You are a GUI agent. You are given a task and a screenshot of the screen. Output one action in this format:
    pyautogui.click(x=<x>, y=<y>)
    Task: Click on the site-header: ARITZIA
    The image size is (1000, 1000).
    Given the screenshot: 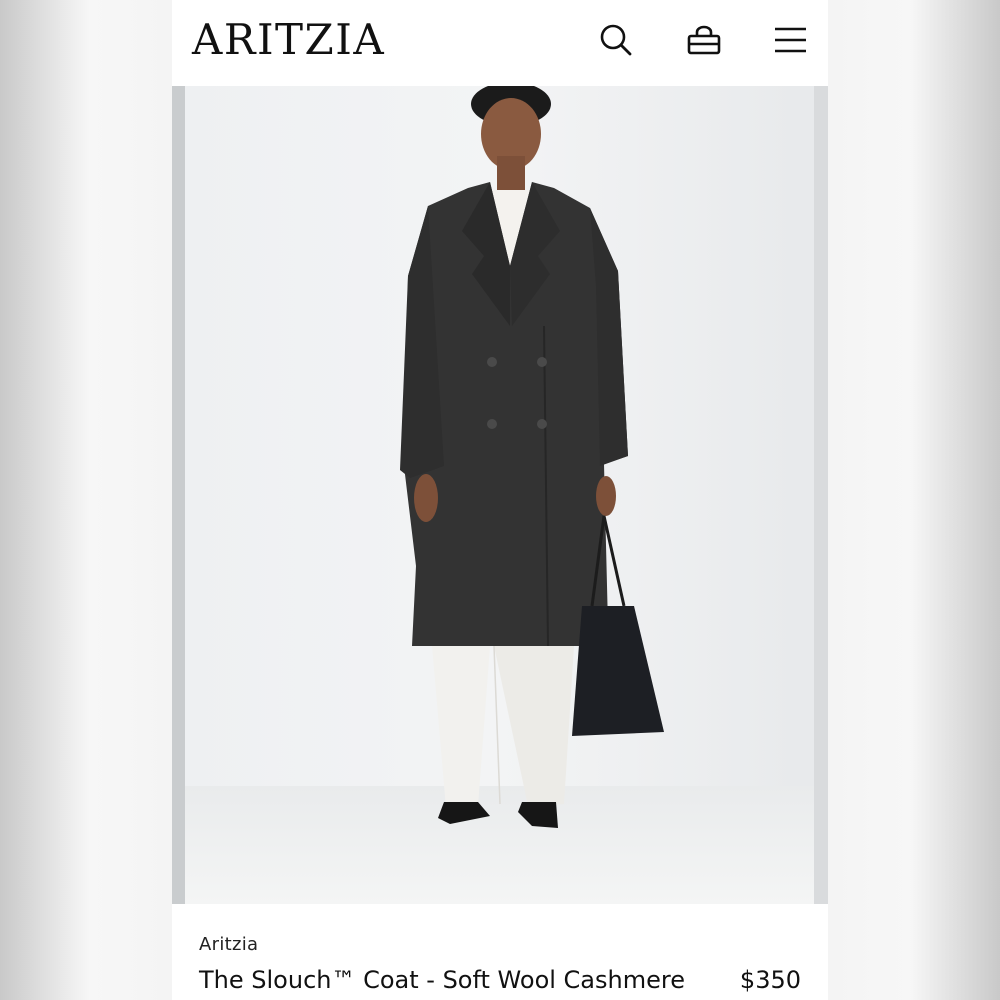 What is the action you would take?
    pyautogui.click(x=500, y=43)
    